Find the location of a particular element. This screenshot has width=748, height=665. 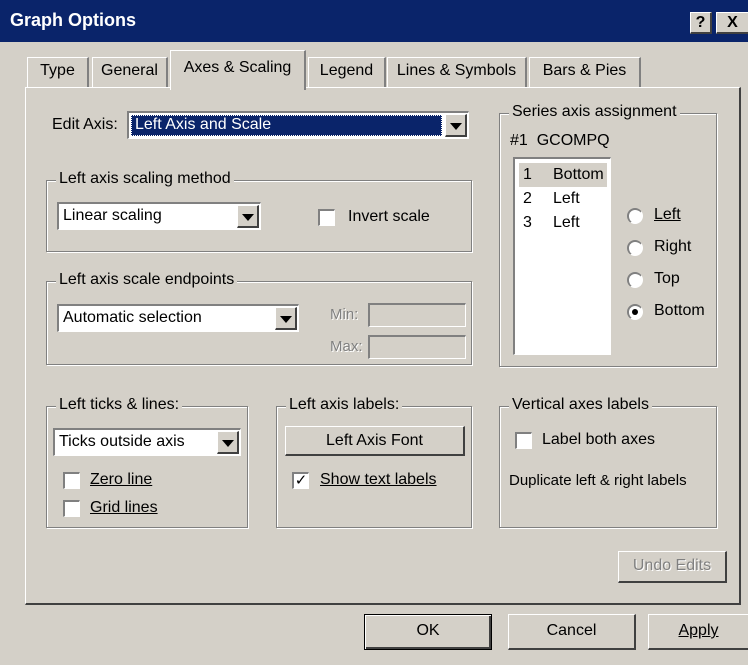

scaling-method-select: Linear scaling is located at coordinates (159, 216).